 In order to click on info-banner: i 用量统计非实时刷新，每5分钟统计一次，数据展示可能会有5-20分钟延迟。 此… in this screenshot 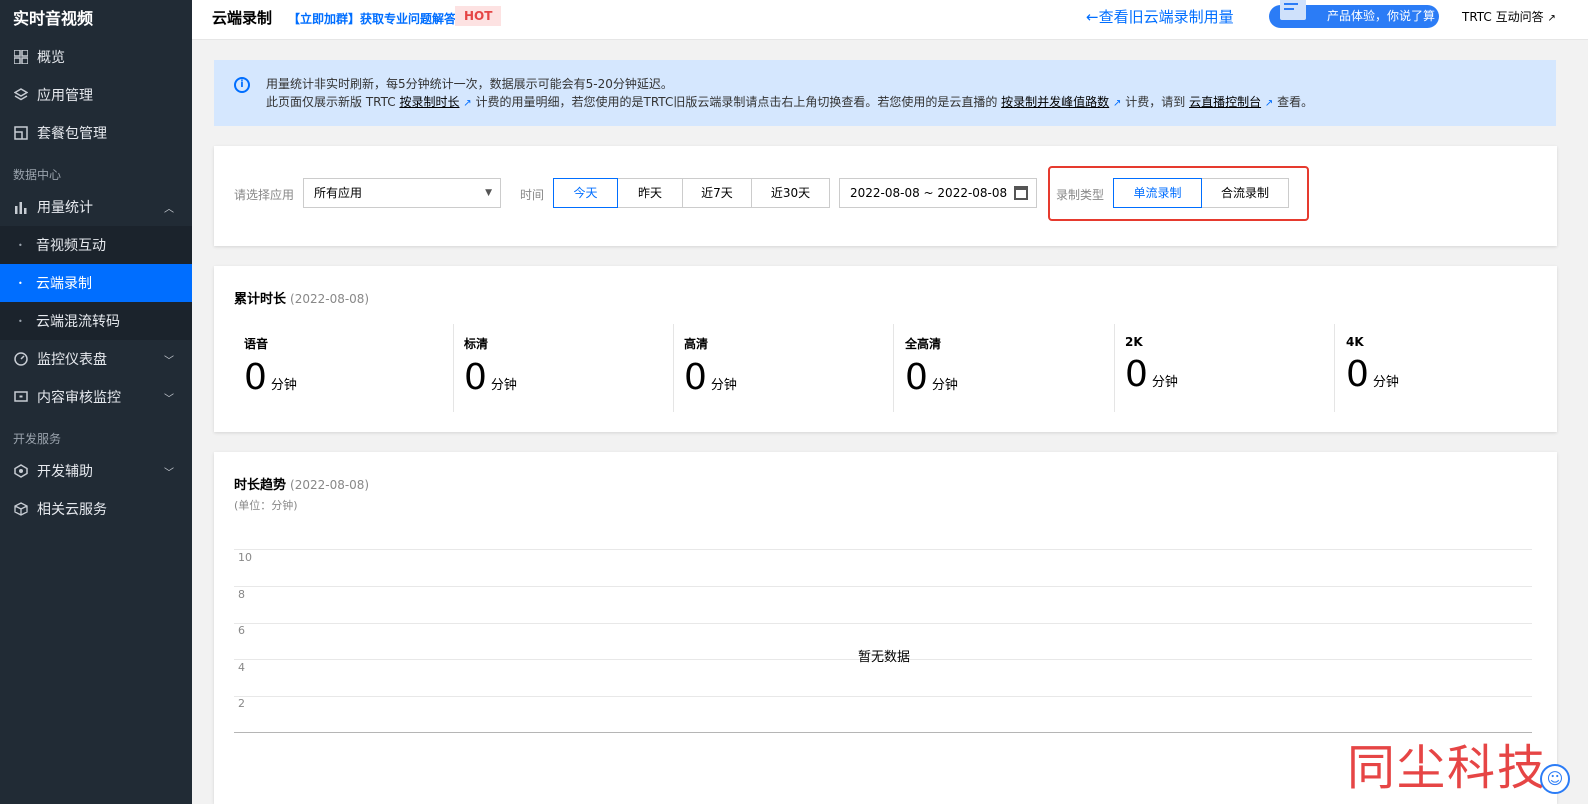, I will do `click(885, 93)`.